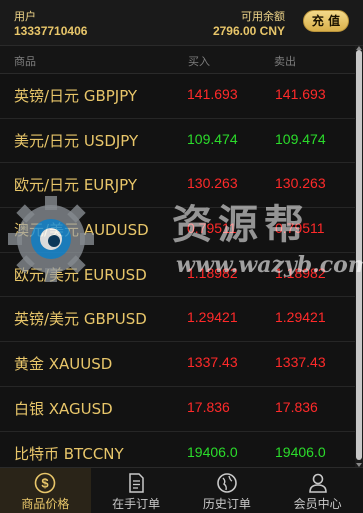 The height and width of the screenshot is (513, 363). I want to click on product-name: 黄金 XAUUSD, so click(63, 364).